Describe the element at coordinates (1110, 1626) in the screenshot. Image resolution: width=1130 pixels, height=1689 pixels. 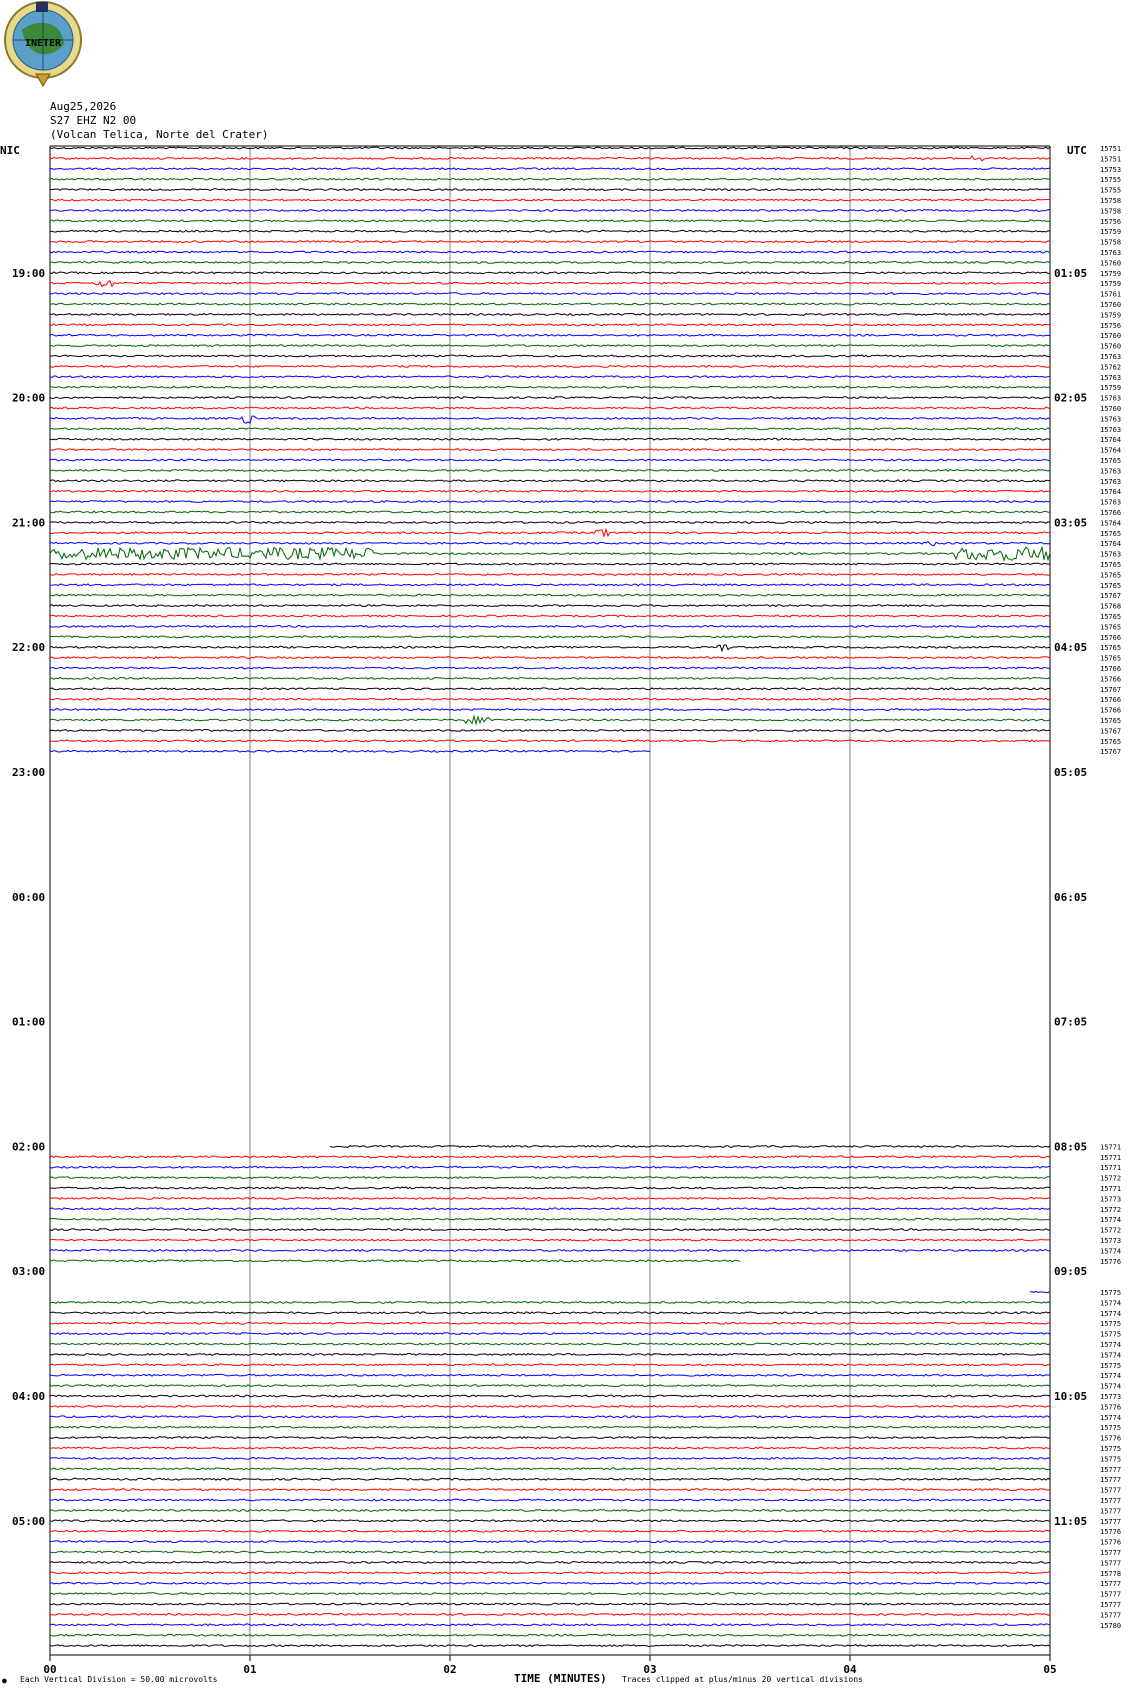
I see `row-counter-label: 15780` at that location.